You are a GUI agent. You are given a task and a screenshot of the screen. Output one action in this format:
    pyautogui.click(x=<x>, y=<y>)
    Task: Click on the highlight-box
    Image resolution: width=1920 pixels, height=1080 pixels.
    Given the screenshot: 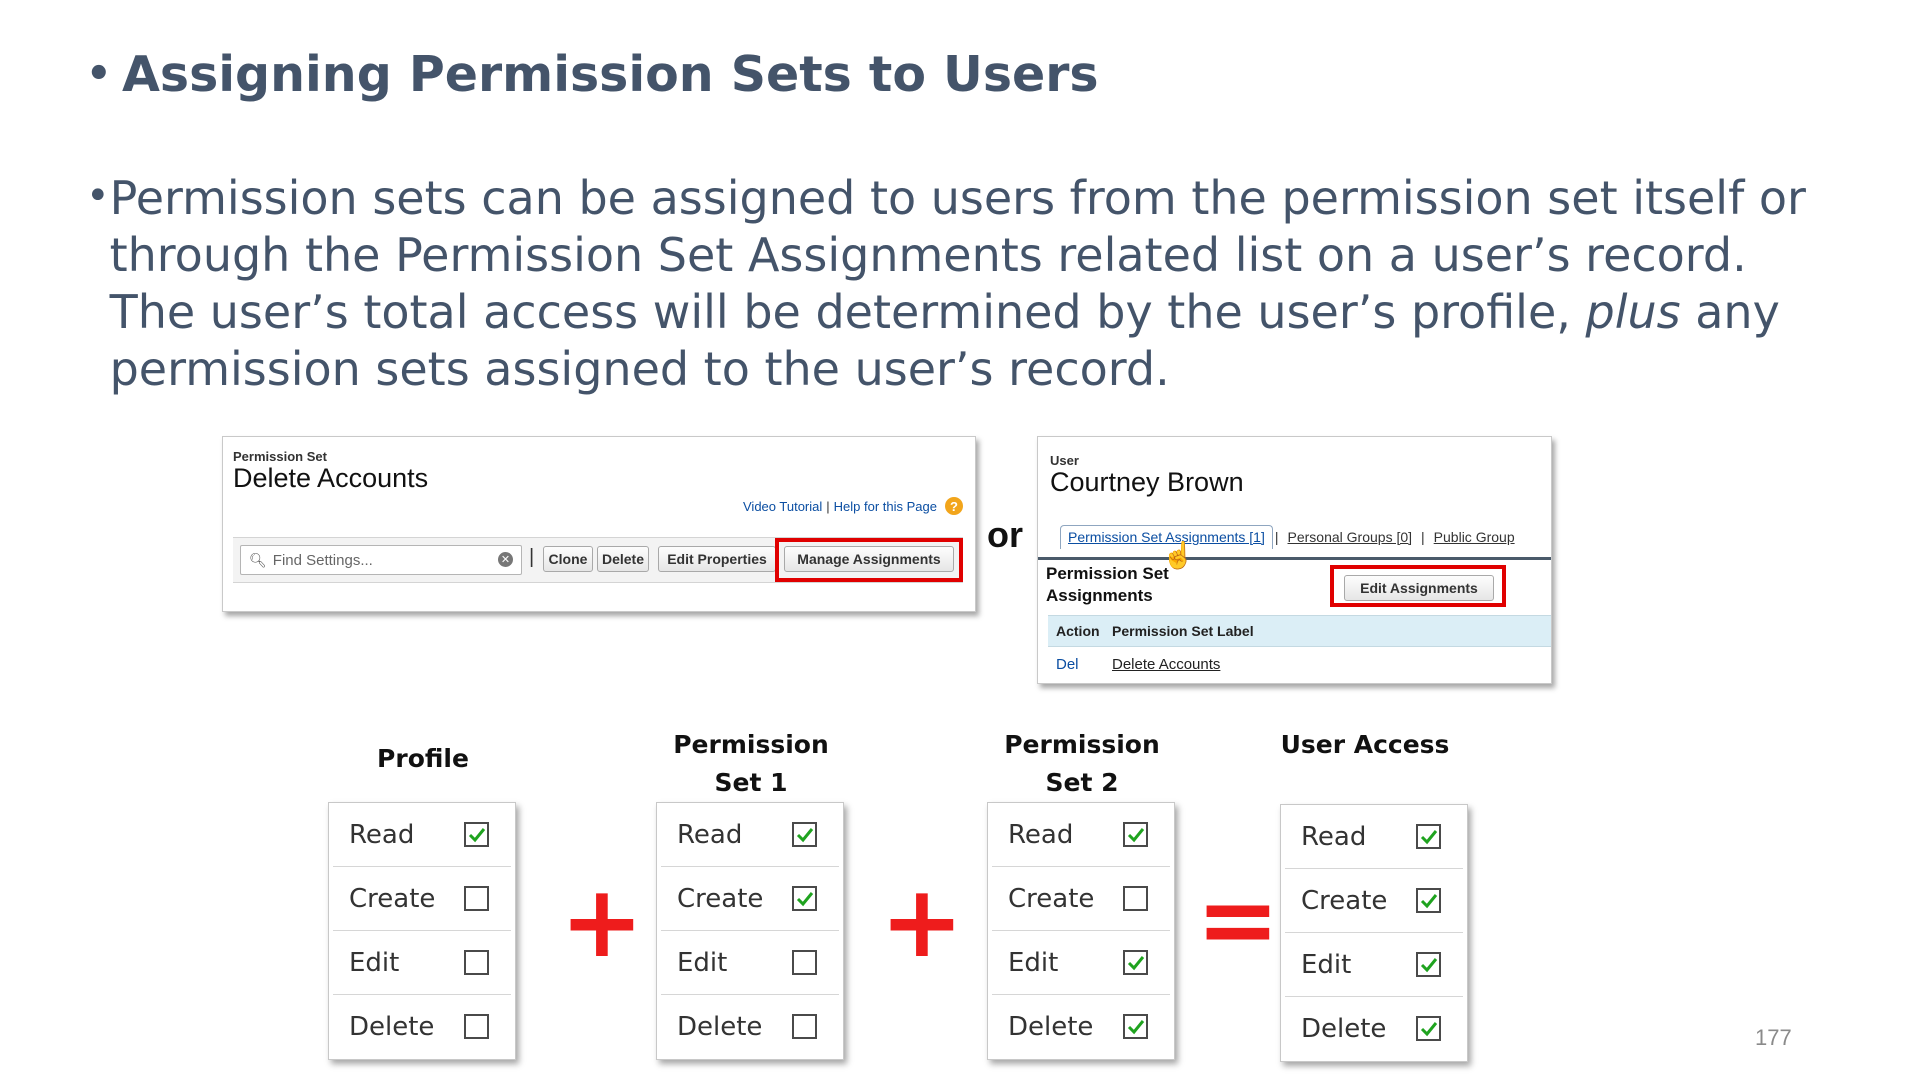 What is the action you would take?
    pyautogui.click(x=869, y=560)
    